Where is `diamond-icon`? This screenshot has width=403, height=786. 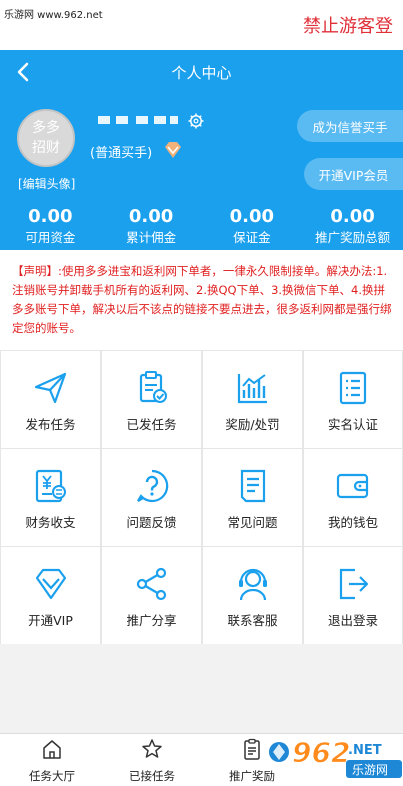 diamond-icon is located at coordinates (50, 584).